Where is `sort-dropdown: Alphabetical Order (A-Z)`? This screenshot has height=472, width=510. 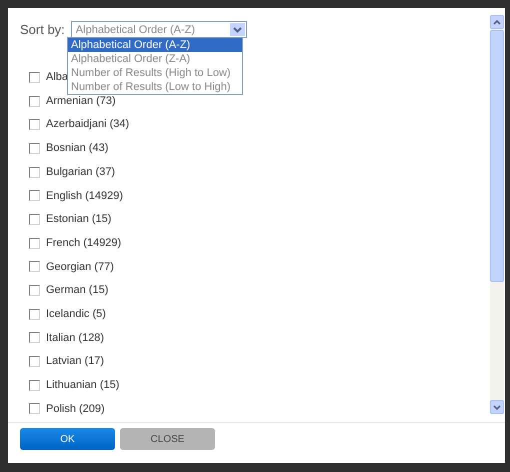
sort-dropdown: Alphabetical Order (A-Z) is located at coordinates (158, 29).